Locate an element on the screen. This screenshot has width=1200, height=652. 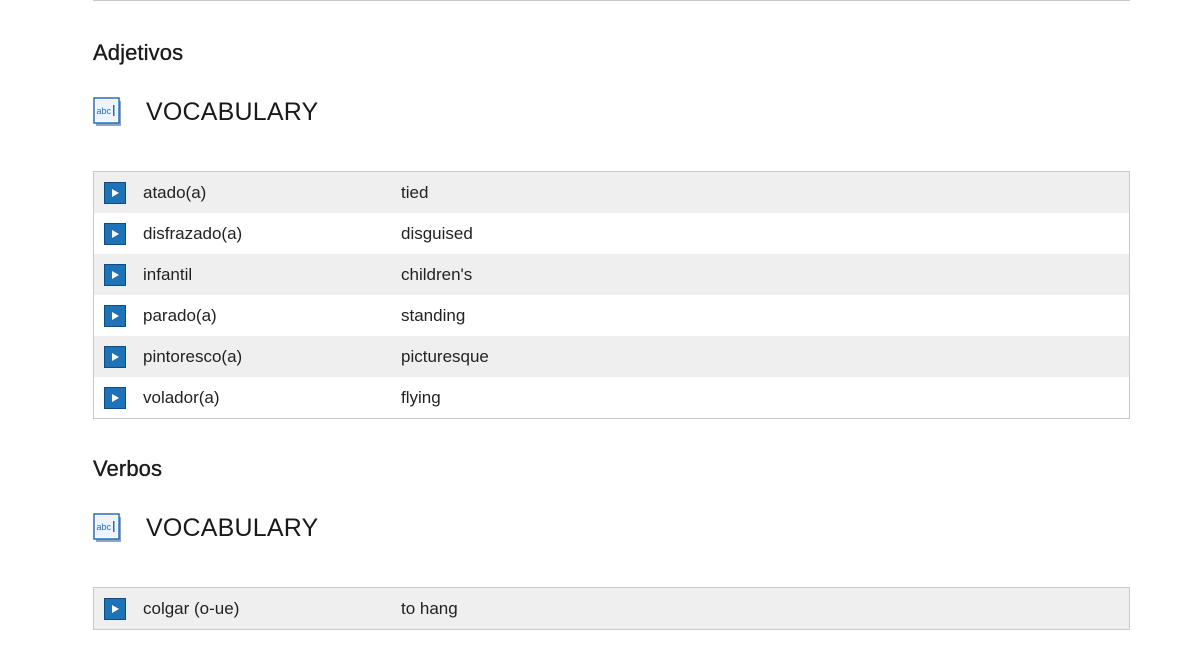
vocab-row: atado(a) tied is located at coordinates (611, 192).